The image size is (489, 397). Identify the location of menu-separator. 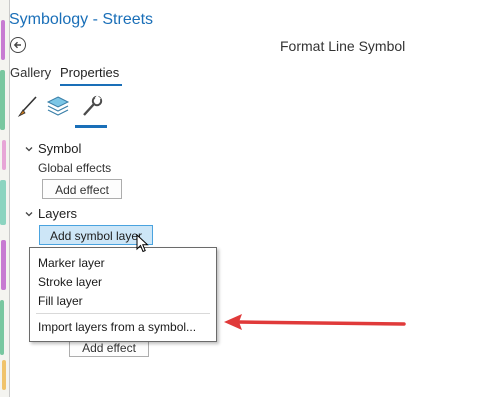
(123, 313).